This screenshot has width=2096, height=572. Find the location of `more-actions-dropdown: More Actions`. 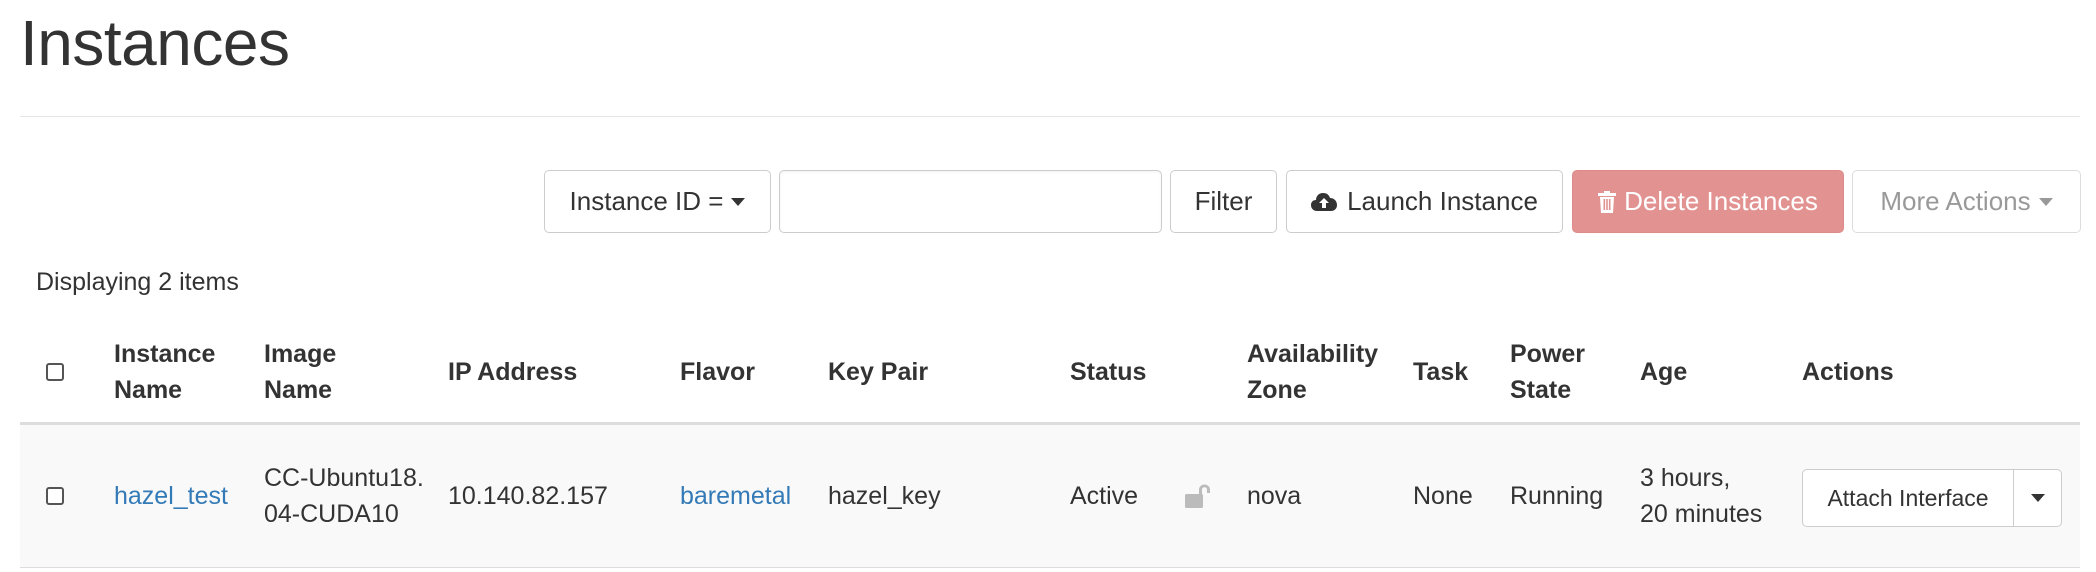

more-actions-dropdown: More Actions is located at coordinates (1966, 201).